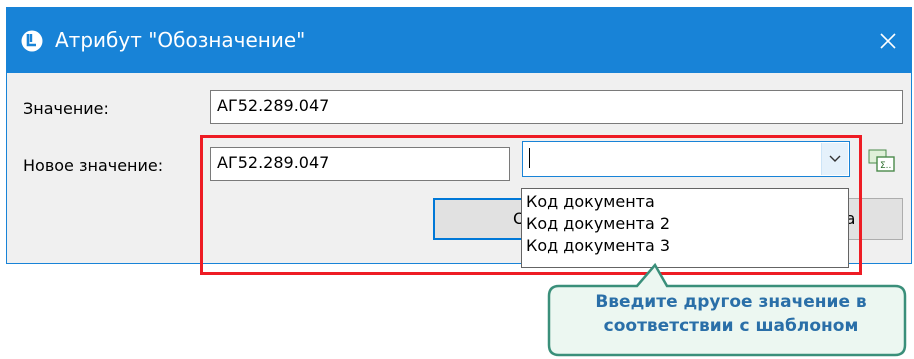 The height and width of the screenshot is (359, 914). Describe the element at coordinates (529, 158) in the screenshot. I see `text-caret` at that location.